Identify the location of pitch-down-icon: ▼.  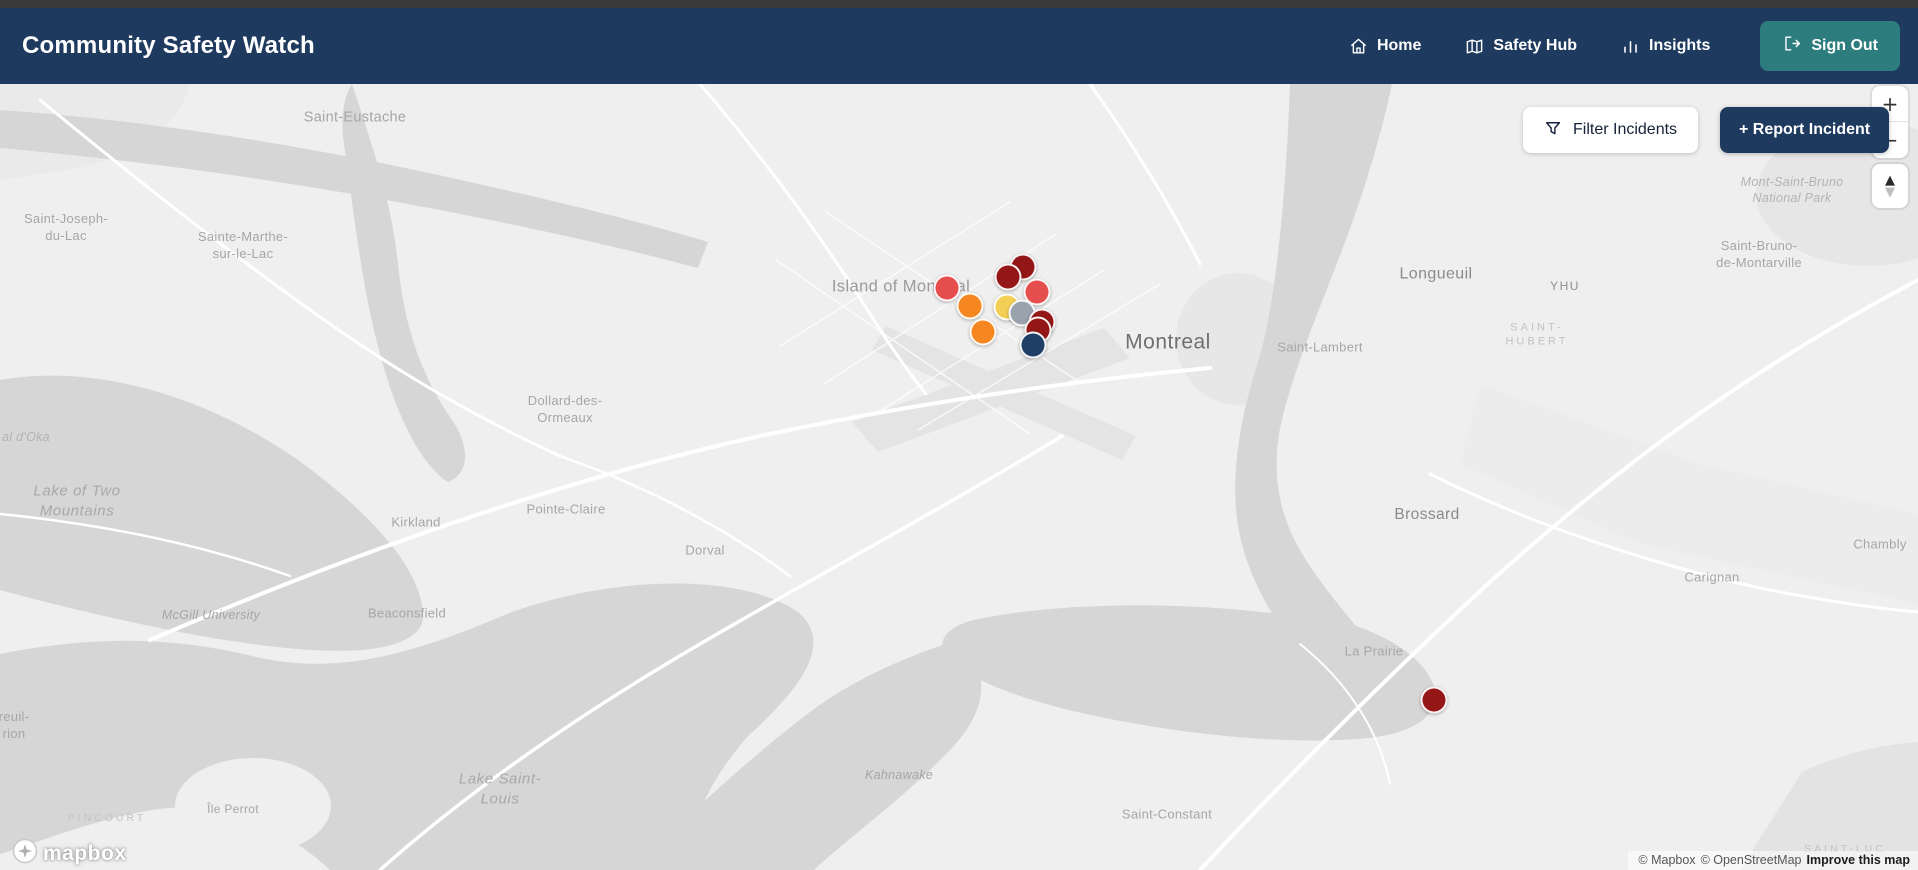
(1890, 192).